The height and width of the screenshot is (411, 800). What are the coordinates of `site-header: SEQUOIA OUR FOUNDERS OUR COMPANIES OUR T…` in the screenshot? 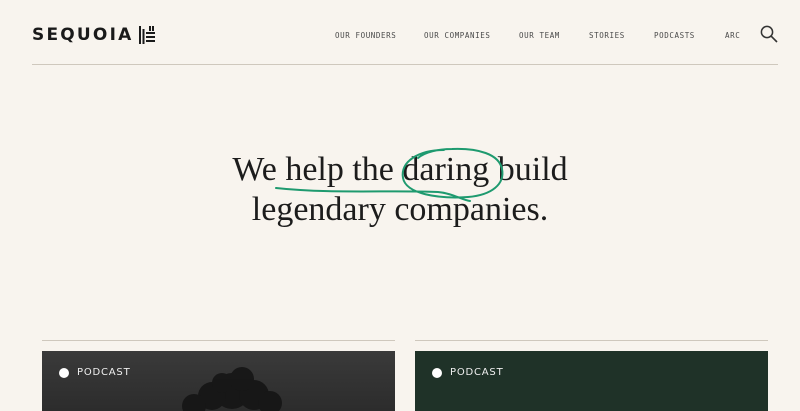 It's located at (405, 32).